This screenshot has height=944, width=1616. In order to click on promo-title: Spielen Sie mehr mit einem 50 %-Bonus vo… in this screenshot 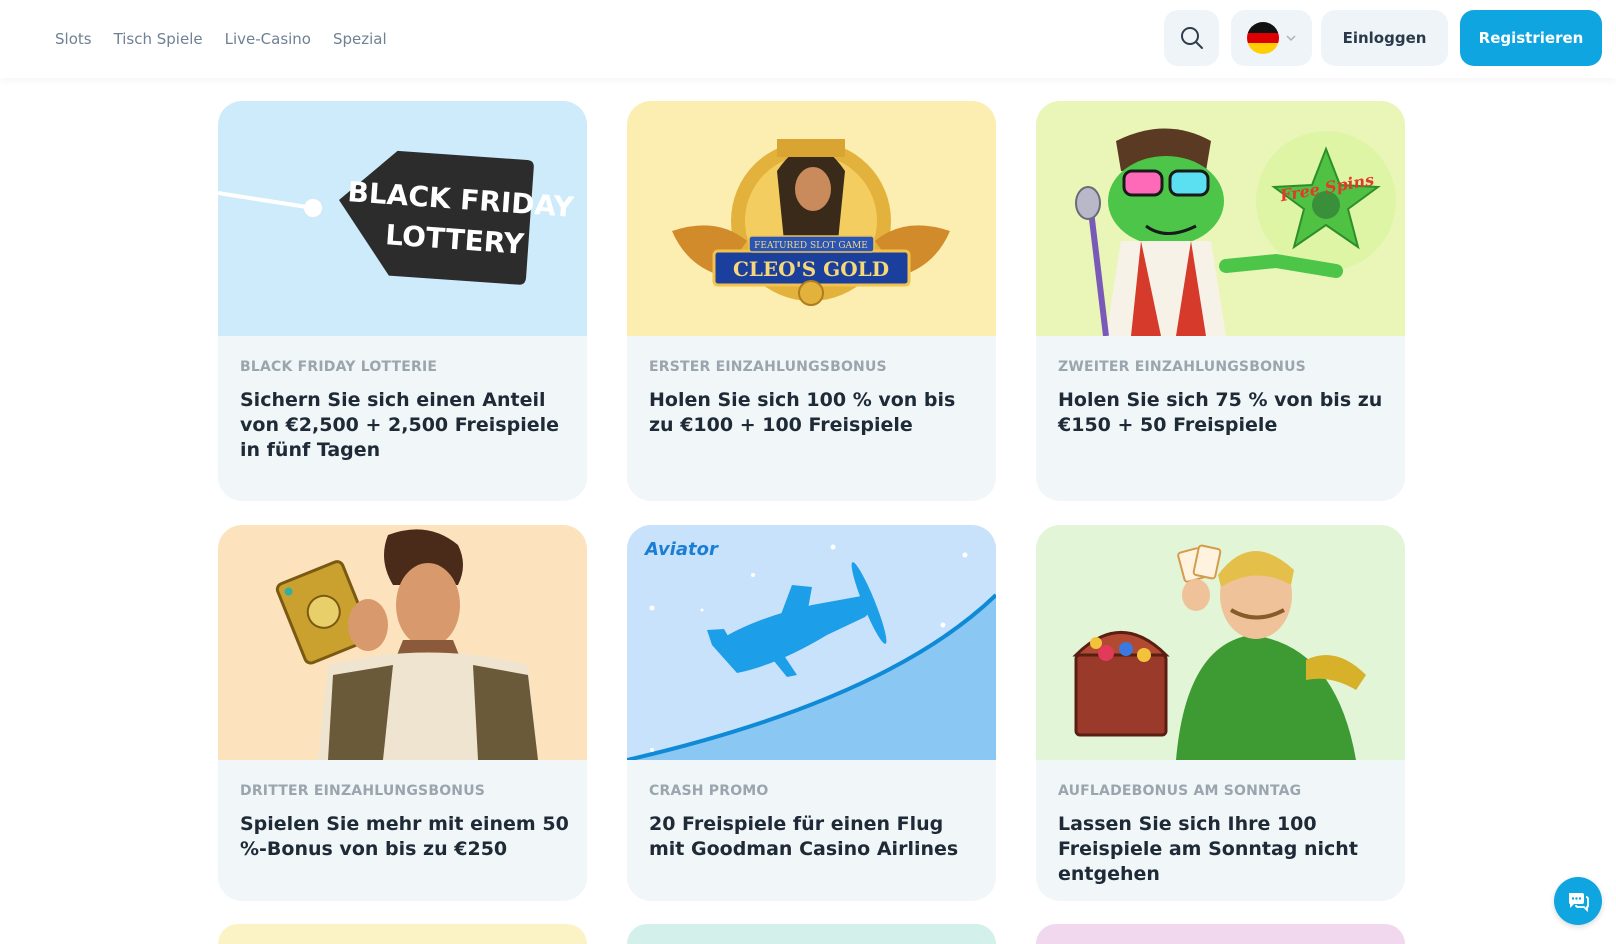, I will do `click(404, 836)`.